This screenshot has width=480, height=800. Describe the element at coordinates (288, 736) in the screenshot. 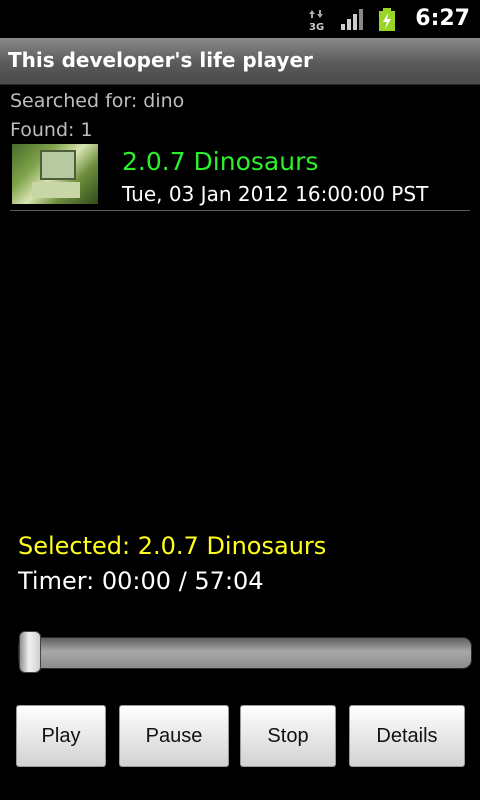

I see `stop-button: Stop` at that location.